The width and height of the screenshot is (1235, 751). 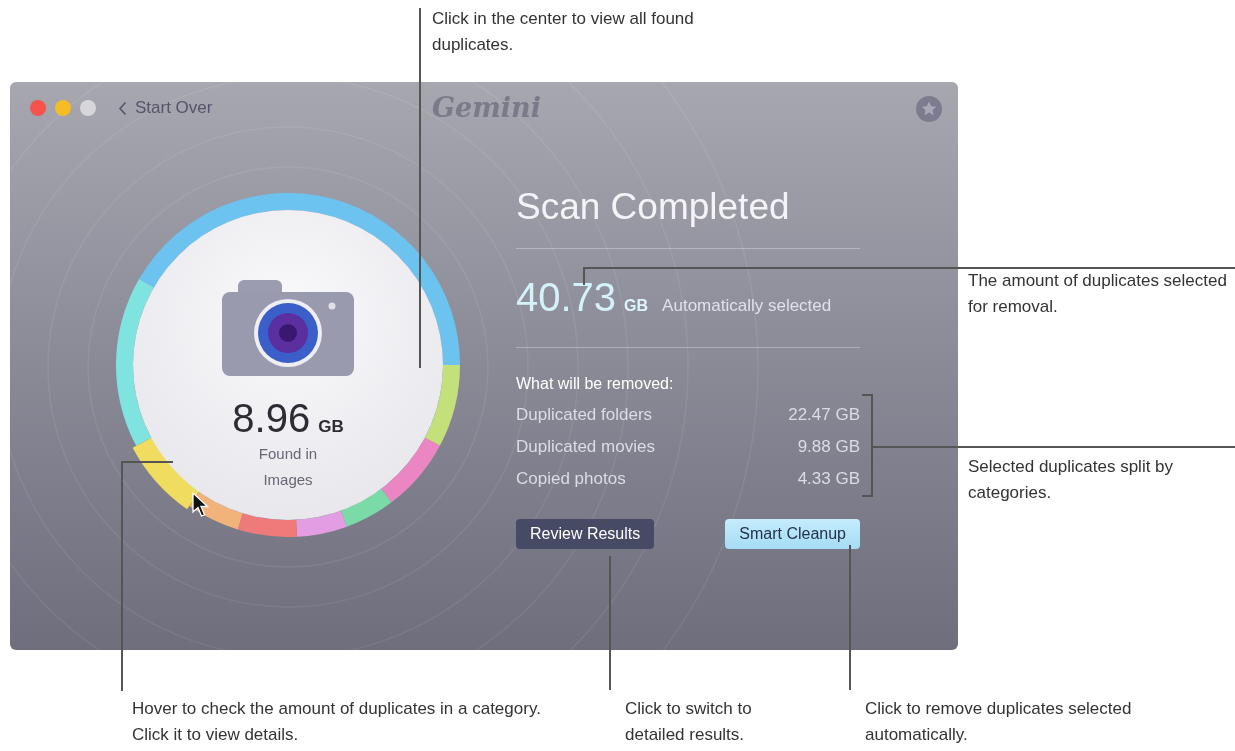 I want to click on removal-heading: What will be removed:, so click(x=595, y=384).